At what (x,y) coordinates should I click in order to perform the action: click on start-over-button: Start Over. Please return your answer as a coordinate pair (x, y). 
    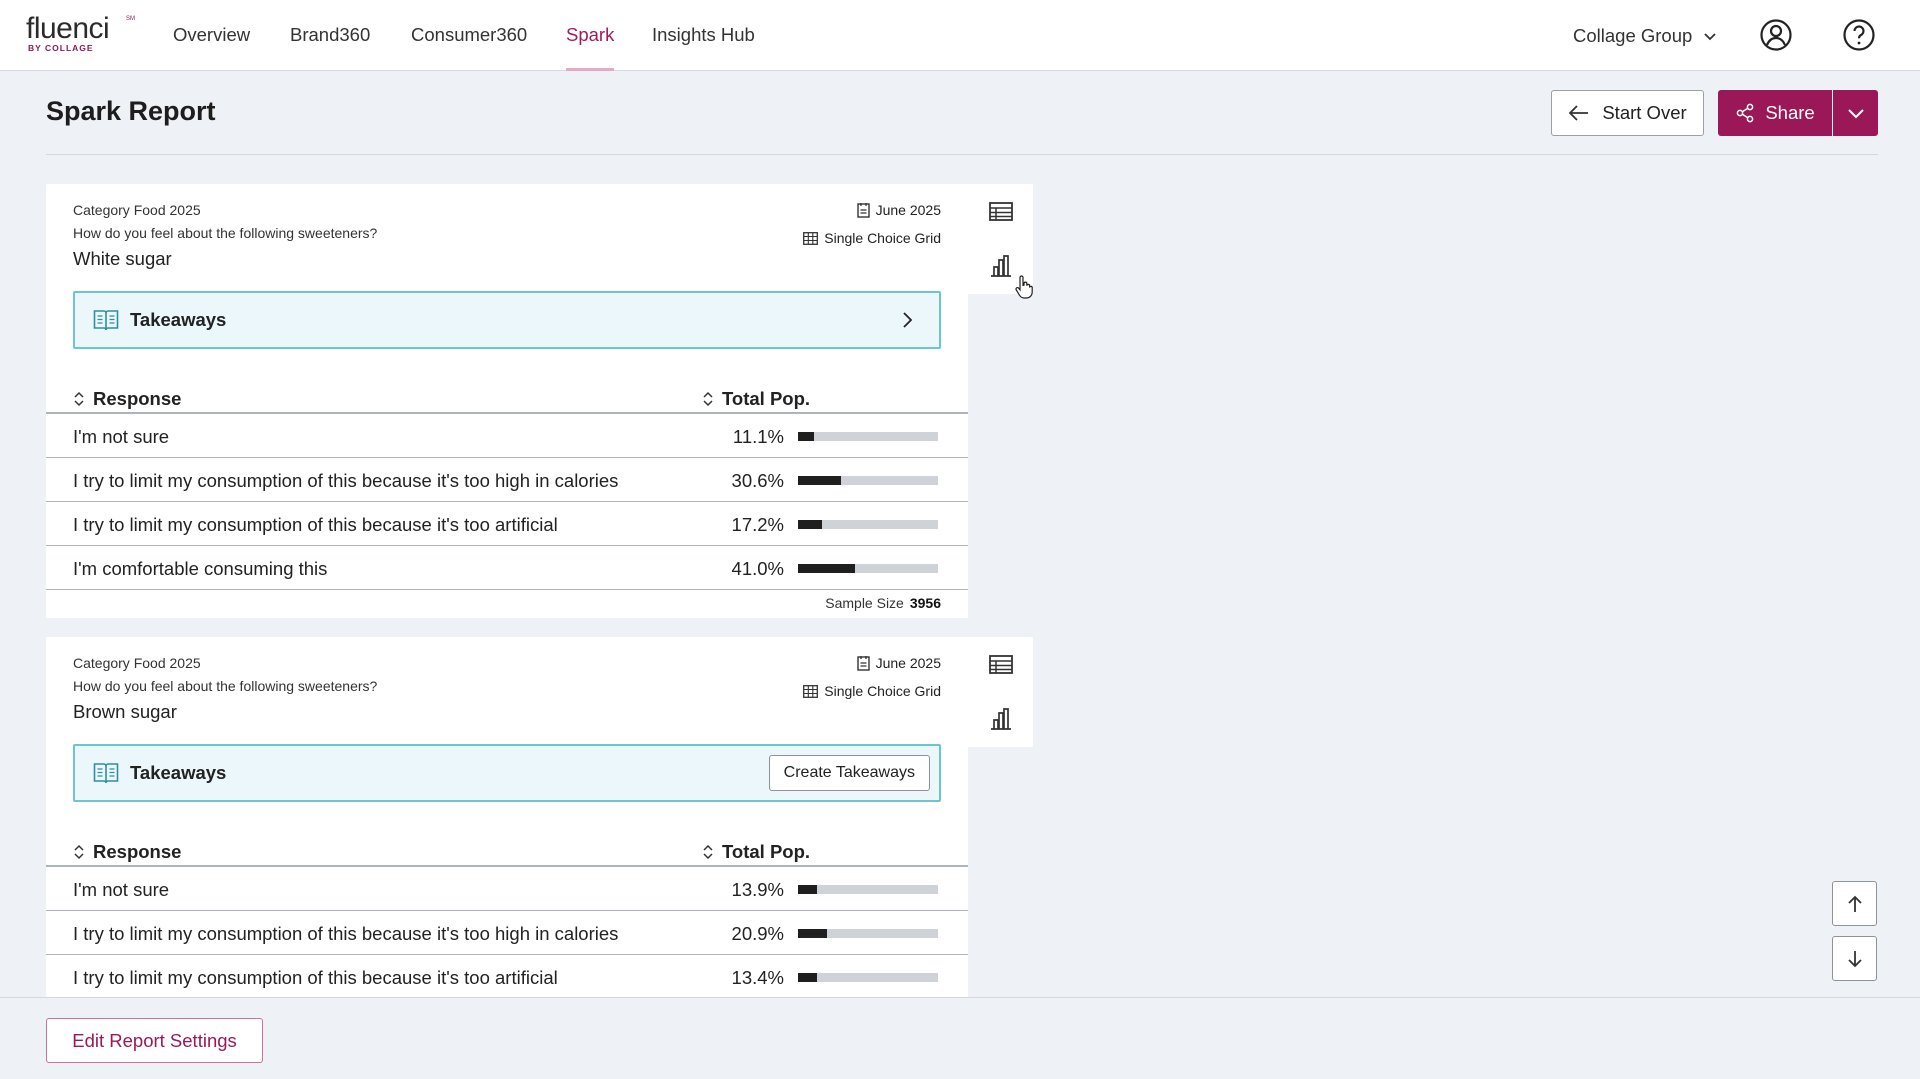
    Looking at the image, I should click on (1627, 113).